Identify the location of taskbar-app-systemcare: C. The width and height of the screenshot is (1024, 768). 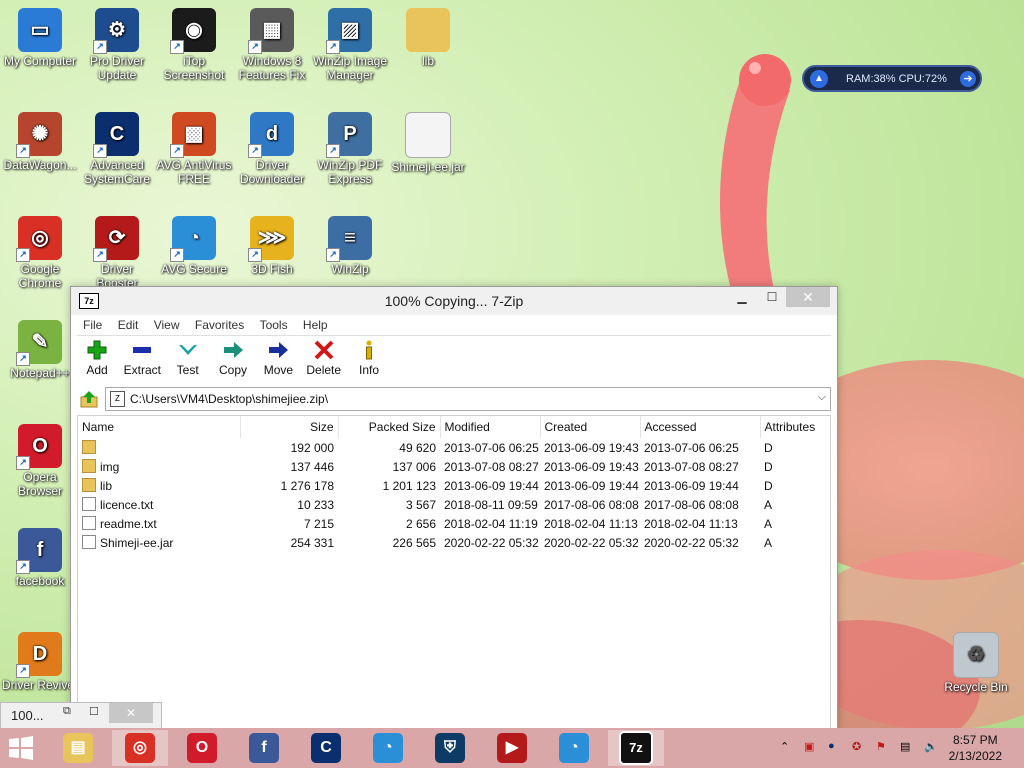
(326, 748).